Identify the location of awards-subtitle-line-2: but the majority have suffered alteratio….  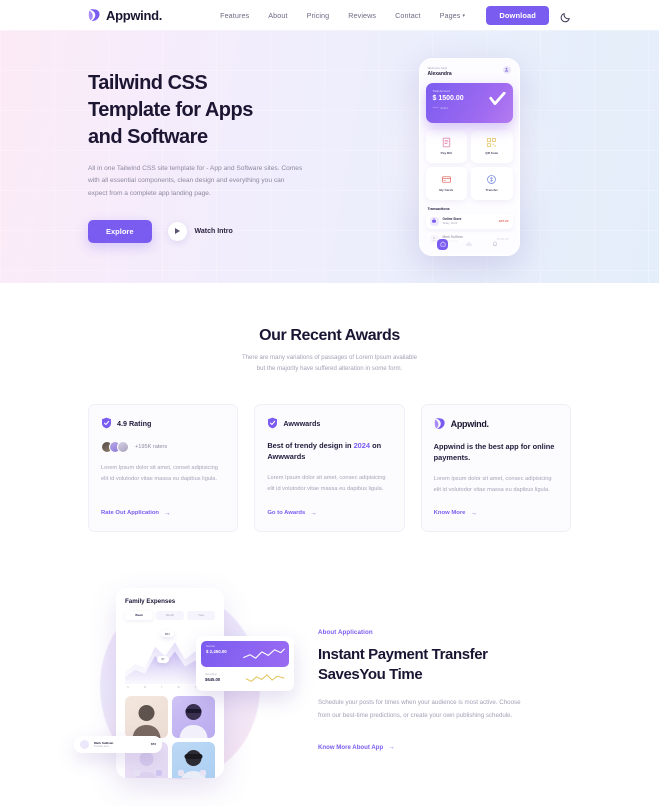
(329, 368).